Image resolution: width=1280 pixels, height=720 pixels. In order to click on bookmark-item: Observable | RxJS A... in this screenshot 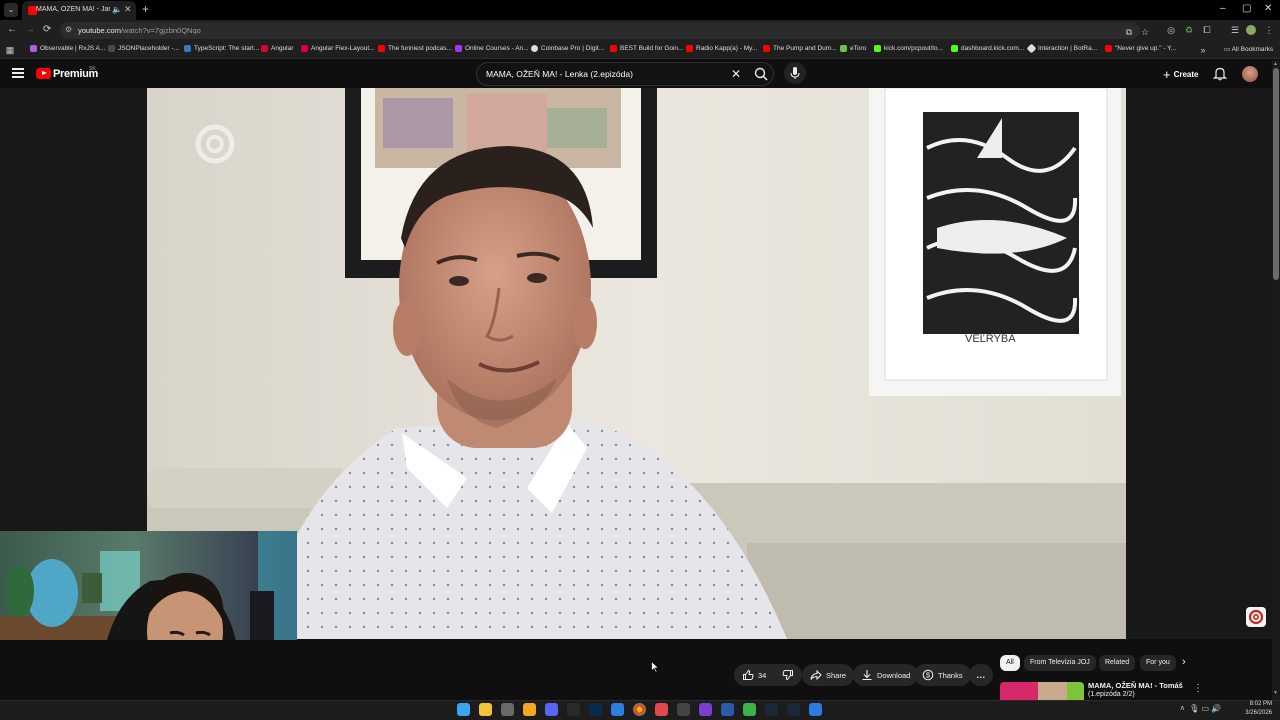, I will do `click(67, 48)`.